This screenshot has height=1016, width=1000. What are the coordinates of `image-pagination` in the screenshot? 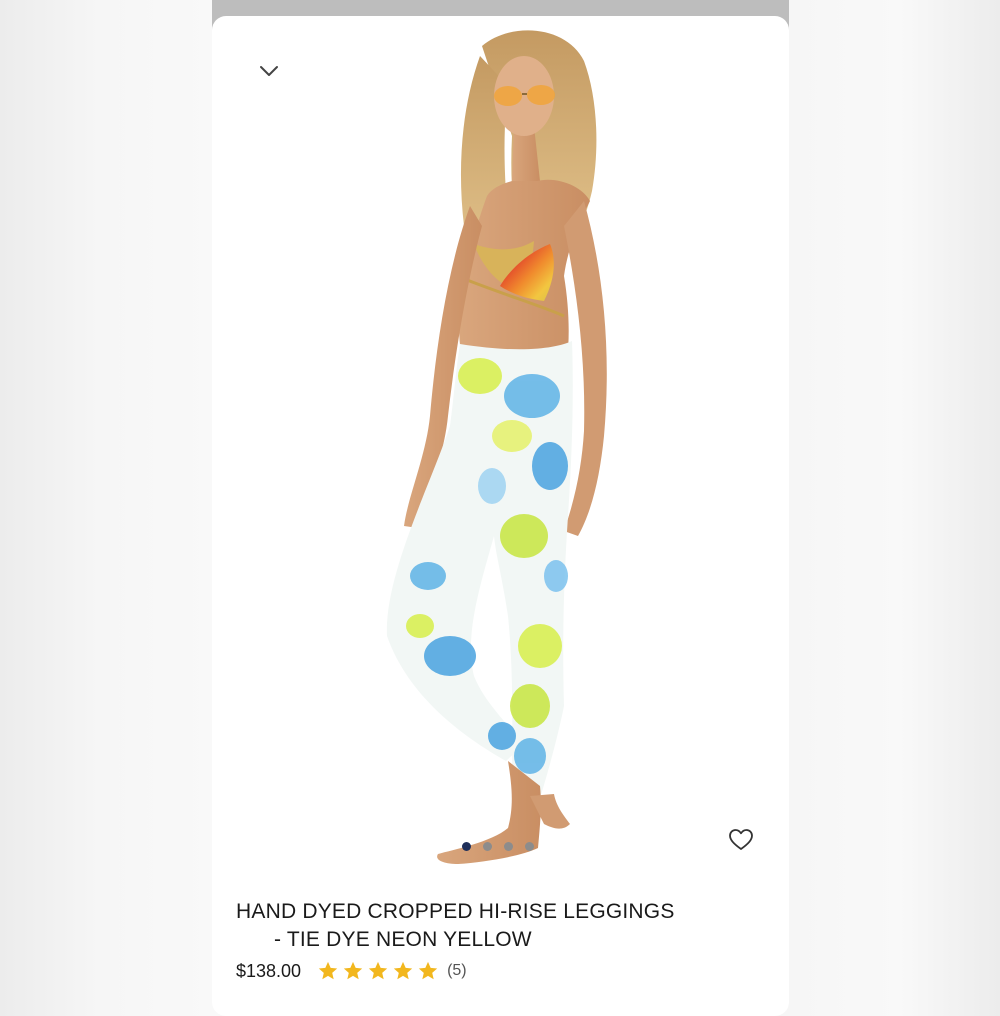 It's located at (498, 846).